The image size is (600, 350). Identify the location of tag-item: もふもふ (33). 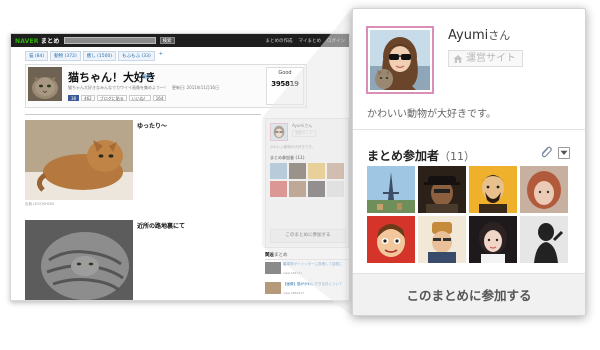
(136, 56).